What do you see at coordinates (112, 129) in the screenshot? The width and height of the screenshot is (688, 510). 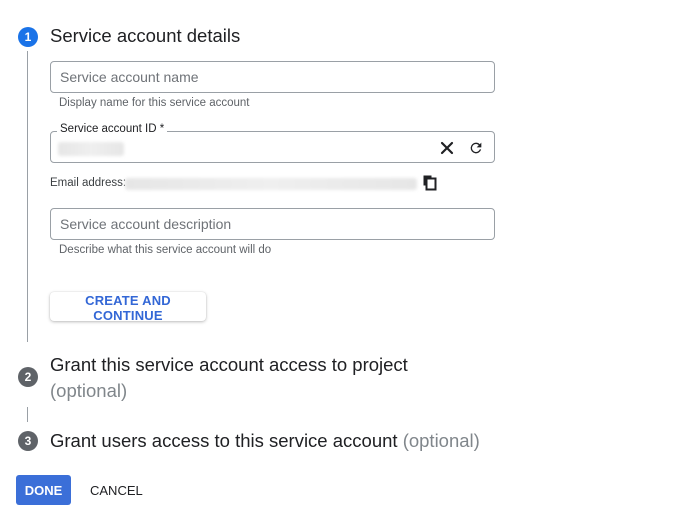 I see `service-account-id-label: Service account ID *` at bounding box center [112, 129].